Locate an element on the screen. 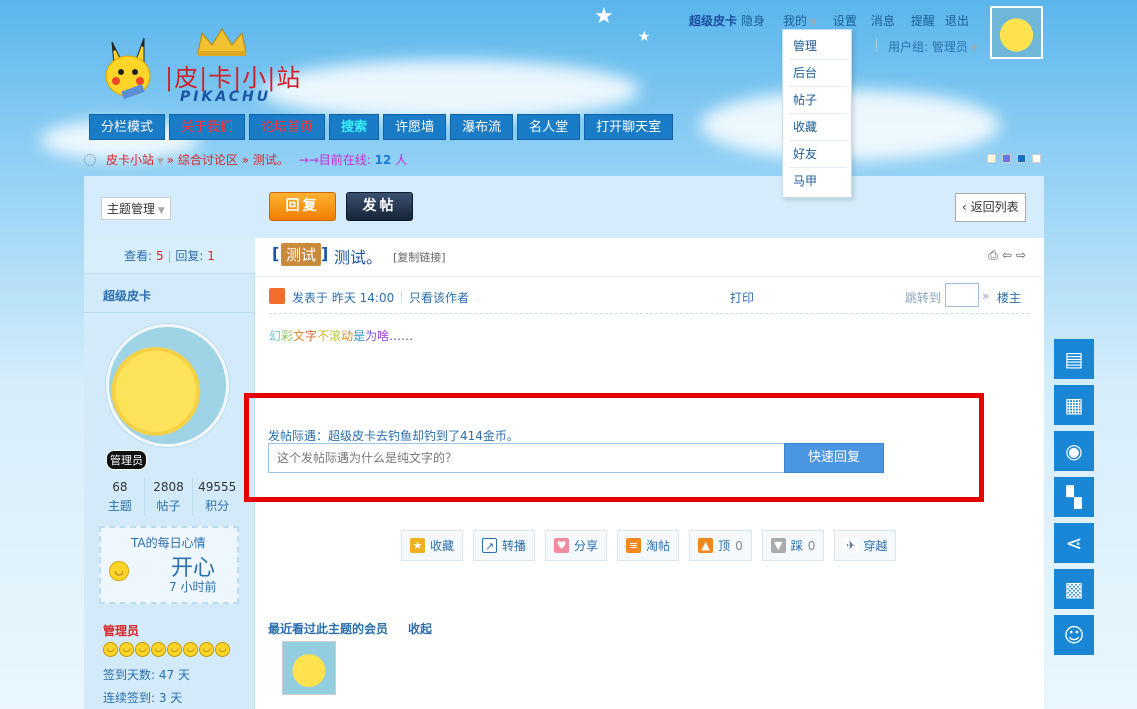 This screenshot has width=1137, height=709. share-icon: ⋖ is located at coordinates (1074, 543).